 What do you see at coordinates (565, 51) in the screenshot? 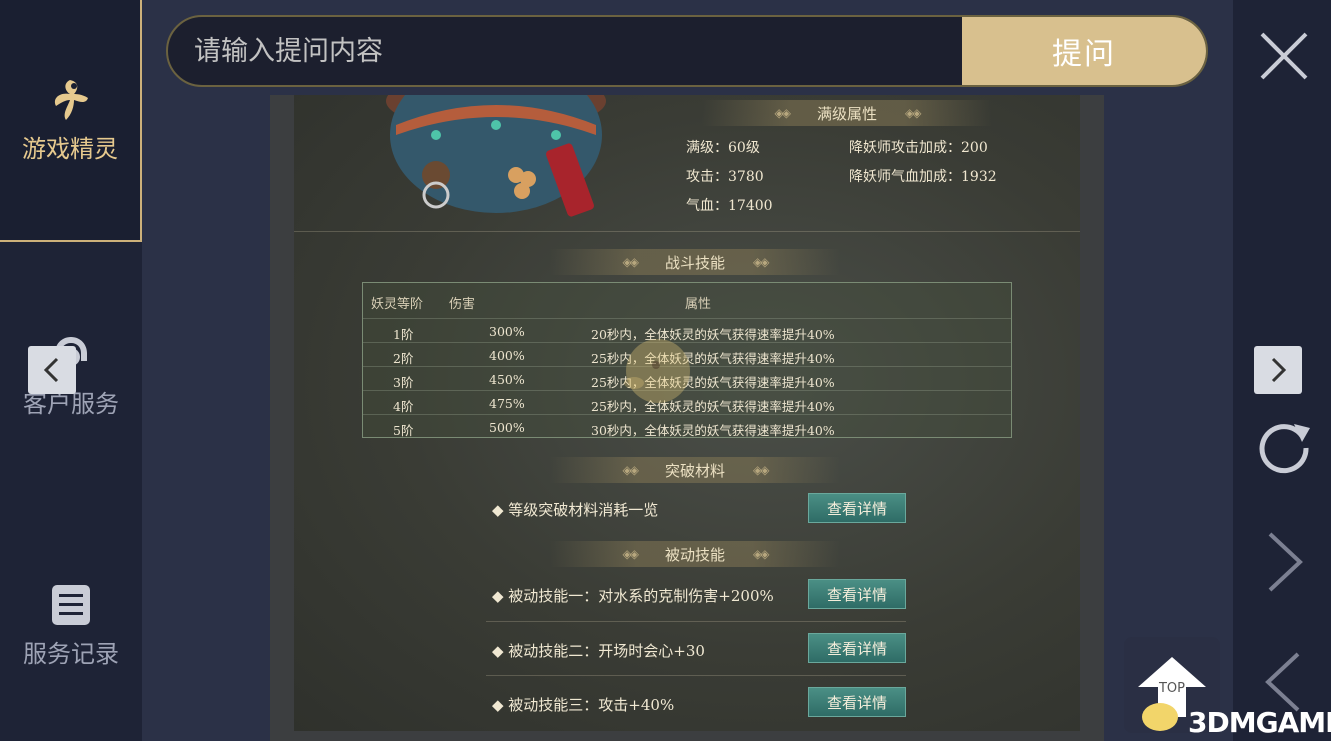
I see `search-input` at bounding box center [565, 51].